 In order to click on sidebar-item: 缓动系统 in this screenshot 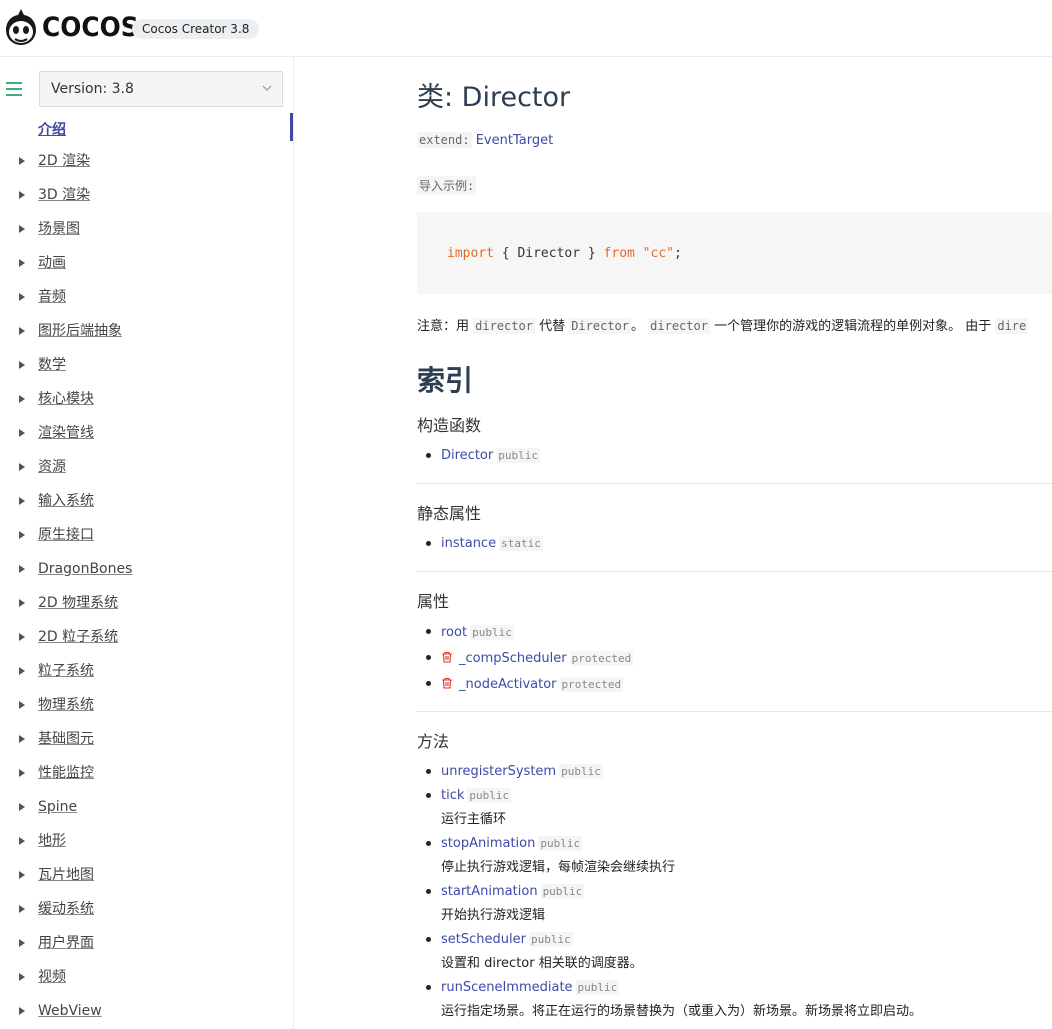, I will do `click(146, 912)`.